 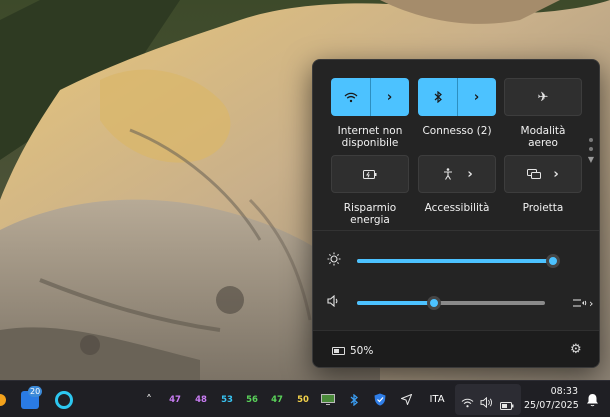 I want to click on tray-temp-icon: 50, so click(x=303, y=399).